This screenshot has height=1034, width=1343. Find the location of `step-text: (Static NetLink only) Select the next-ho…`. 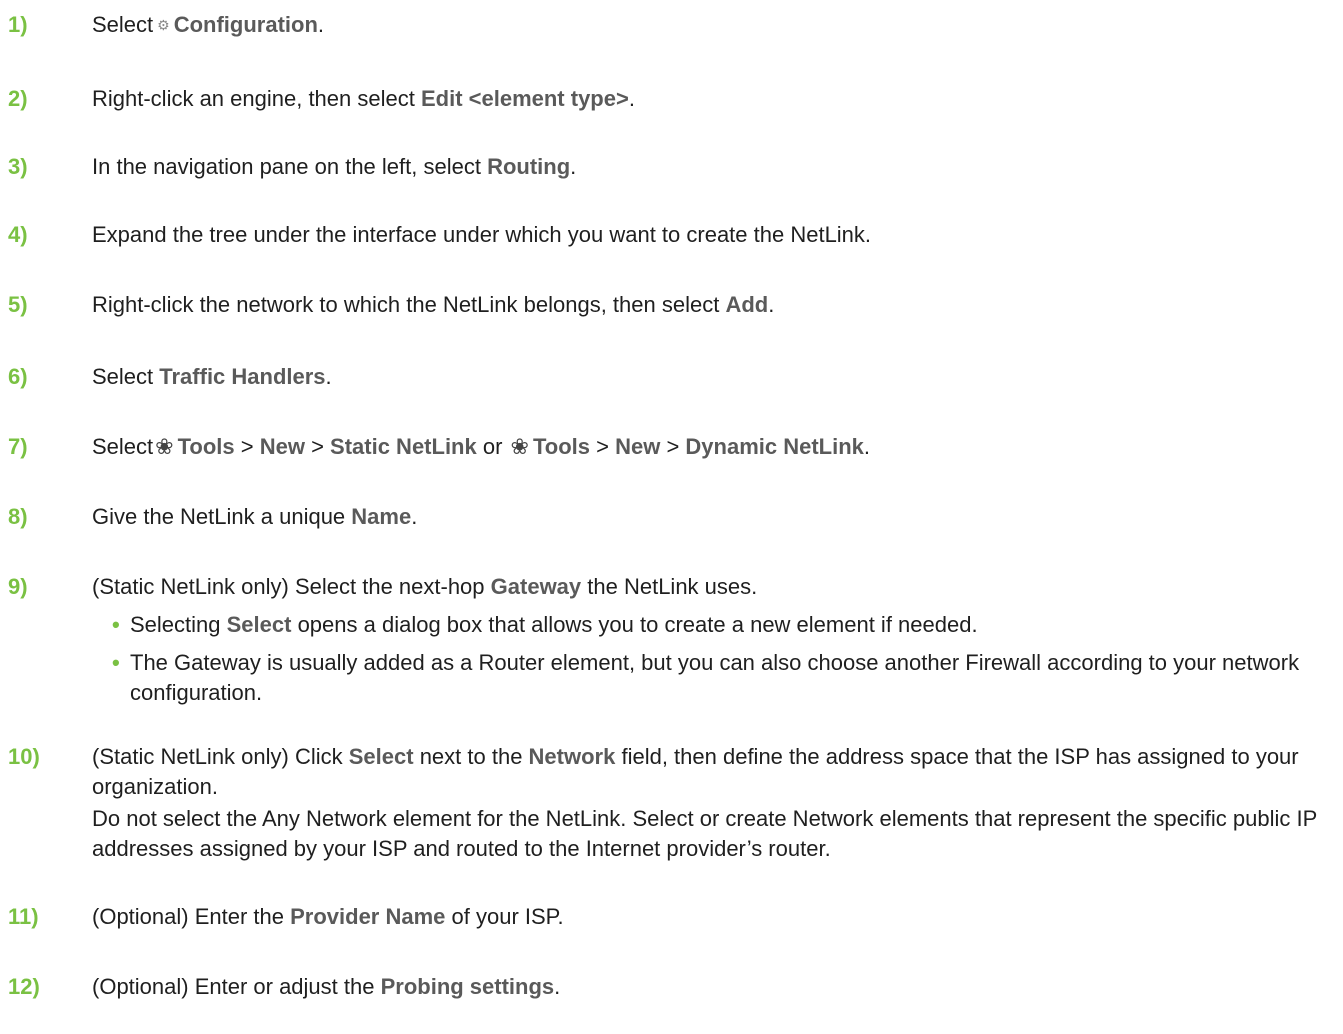

step-text: (Static NetLink only) Select the next-ho… is located at coordinates (425, 586).